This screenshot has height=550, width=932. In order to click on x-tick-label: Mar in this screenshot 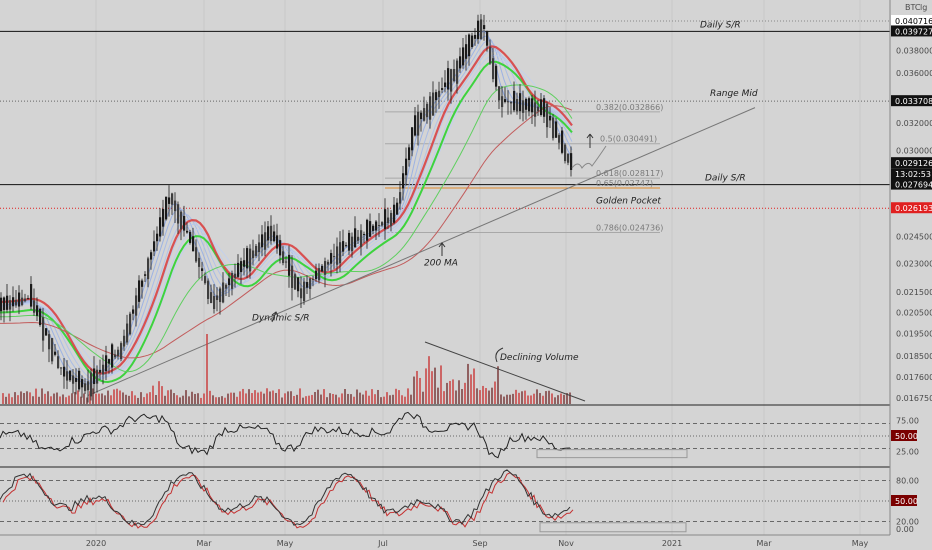, I will do `click(764, 543)`.